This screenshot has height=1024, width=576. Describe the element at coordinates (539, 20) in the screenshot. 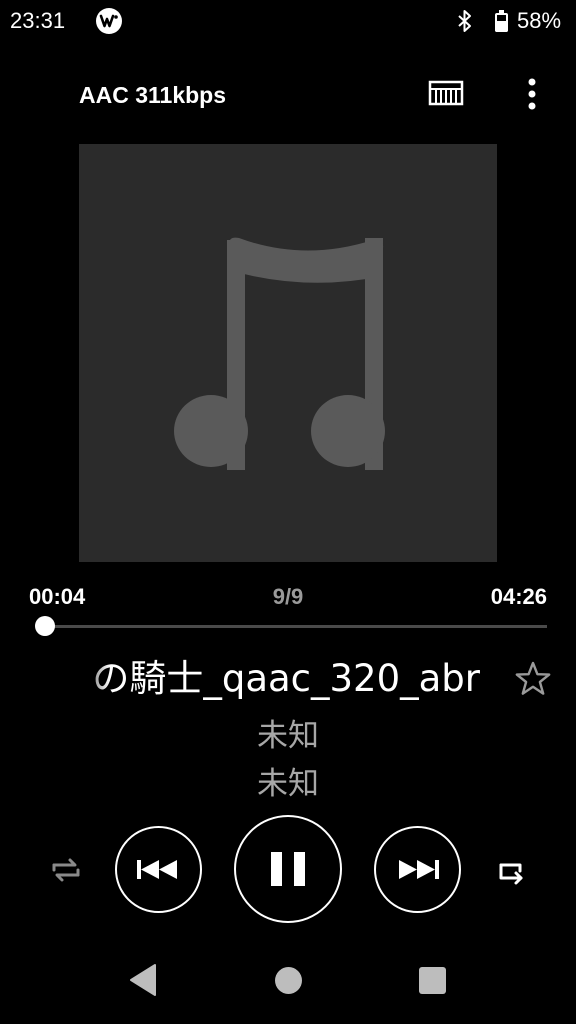

I see `battery-percent: 58%` at that location.